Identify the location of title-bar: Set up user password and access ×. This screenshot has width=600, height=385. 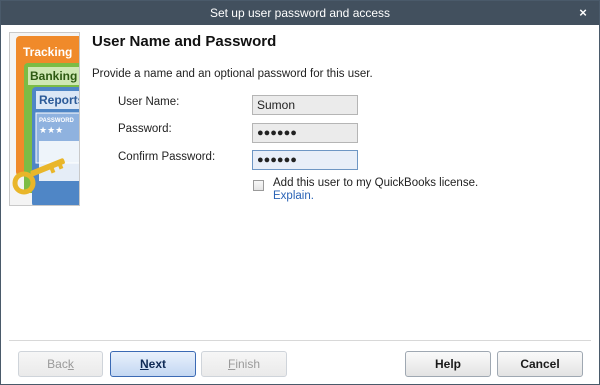
(300, 13).